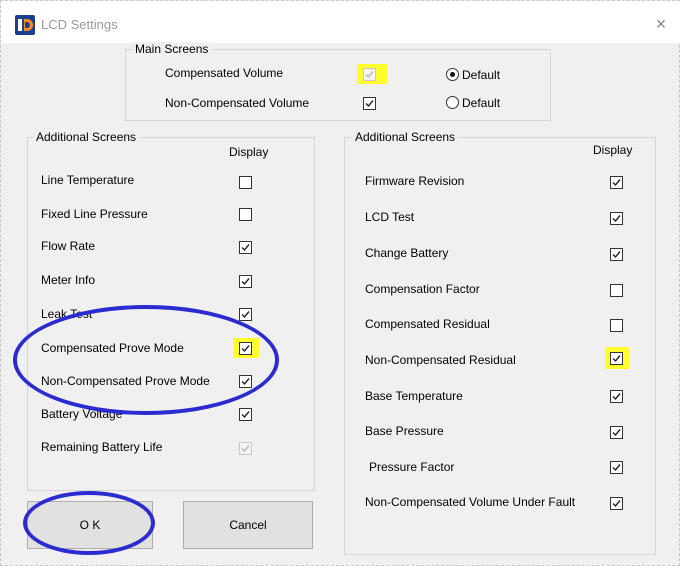  Describe the element at coordinates (616, 218) in the screenshot. I see `lcd-test-checkbox` at that location.